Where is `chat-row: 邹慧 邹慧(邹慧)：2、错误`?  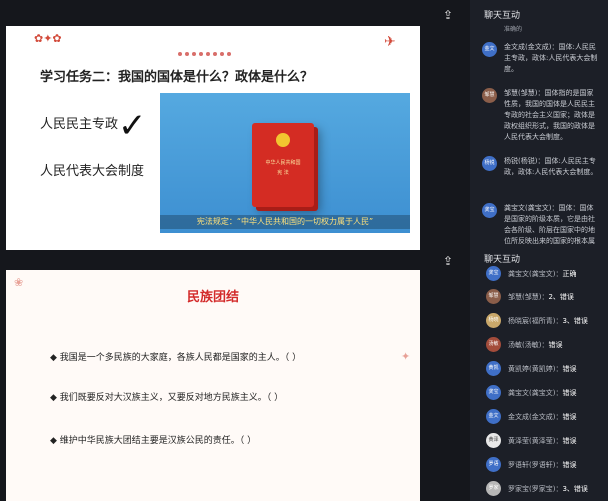
chat-row: 邹慧 邹慧(邹慧)：2、错误 is located at coordinates (545, 297).